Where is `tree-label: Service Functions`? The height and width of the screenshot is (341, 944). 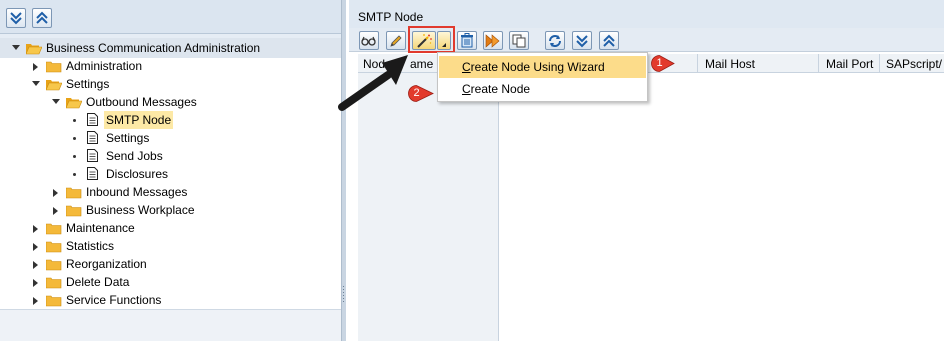 tree-label: Service Functions is located at coordinates (114, 300).